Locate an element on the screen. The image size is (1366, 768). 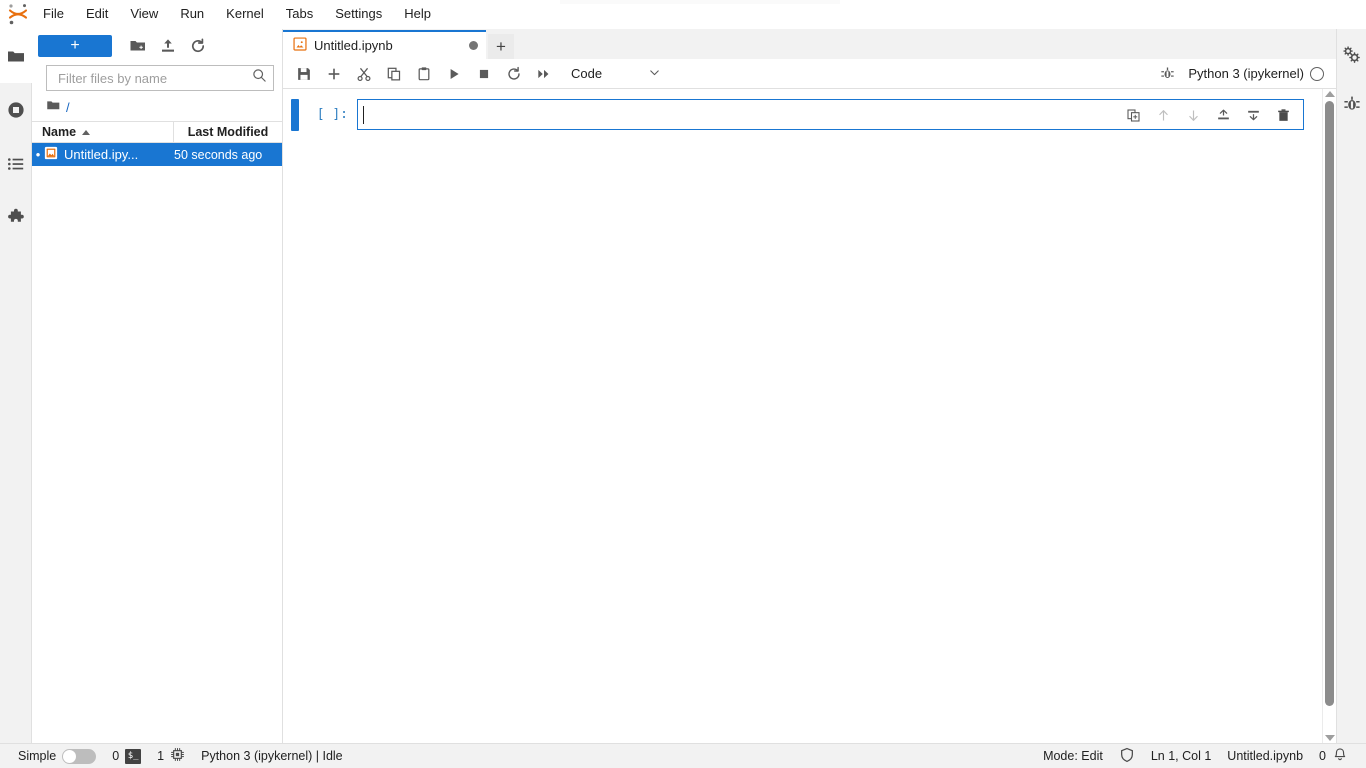
property-inspector-icon is located at coordinates (1351, 54).